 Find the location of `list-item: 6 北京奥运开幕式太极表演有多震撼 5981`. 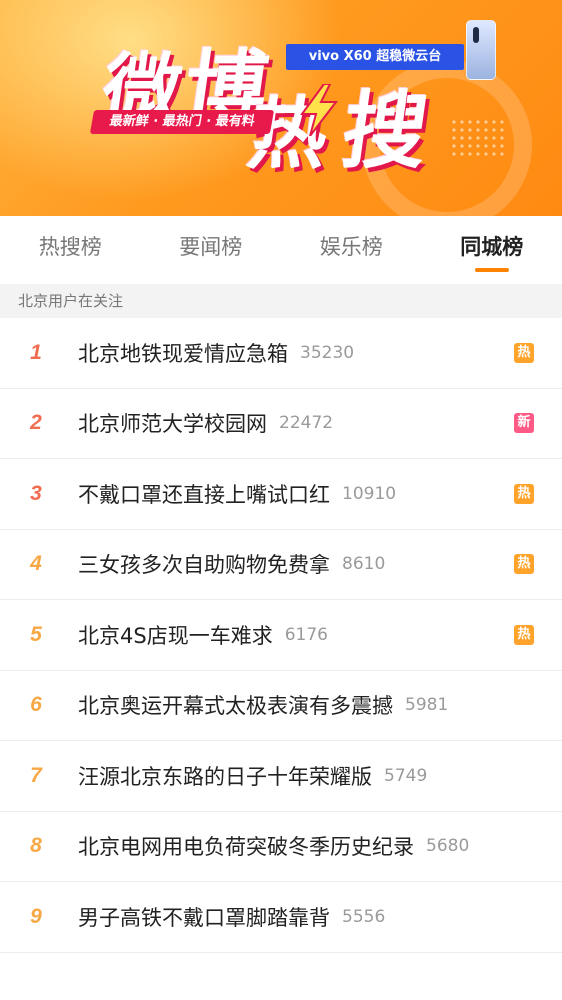

list-item: 6 北京奥运开幕式太极表演有多震撼 5981 is located at coordinates (281, 706).